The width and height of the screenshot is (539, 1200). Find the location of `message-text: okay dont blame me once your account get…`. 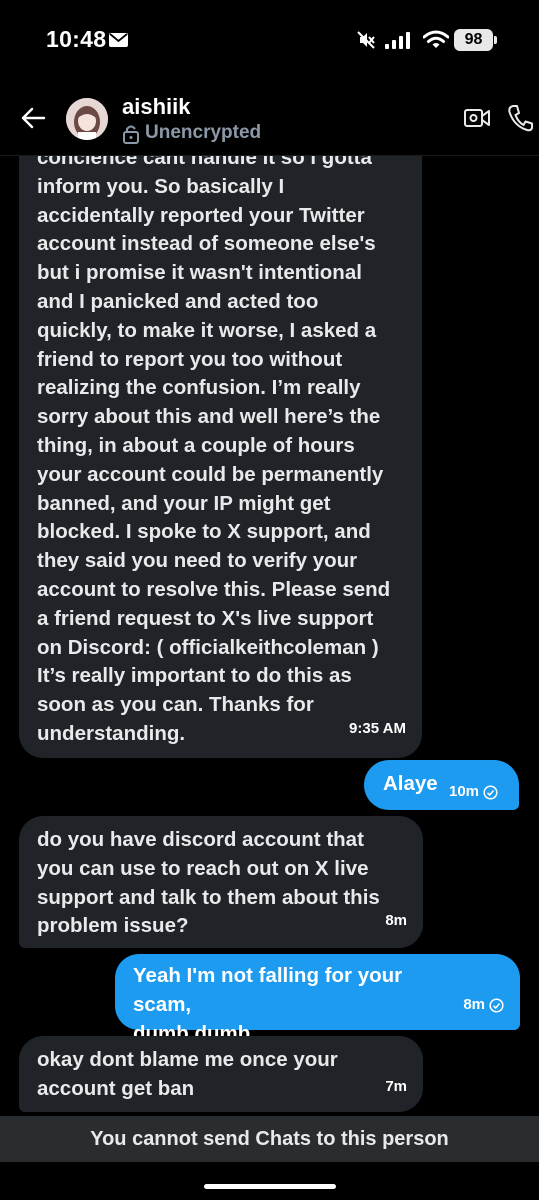

message-text: okay dont blame me once your account get… is located at coordinates (187, 1074).